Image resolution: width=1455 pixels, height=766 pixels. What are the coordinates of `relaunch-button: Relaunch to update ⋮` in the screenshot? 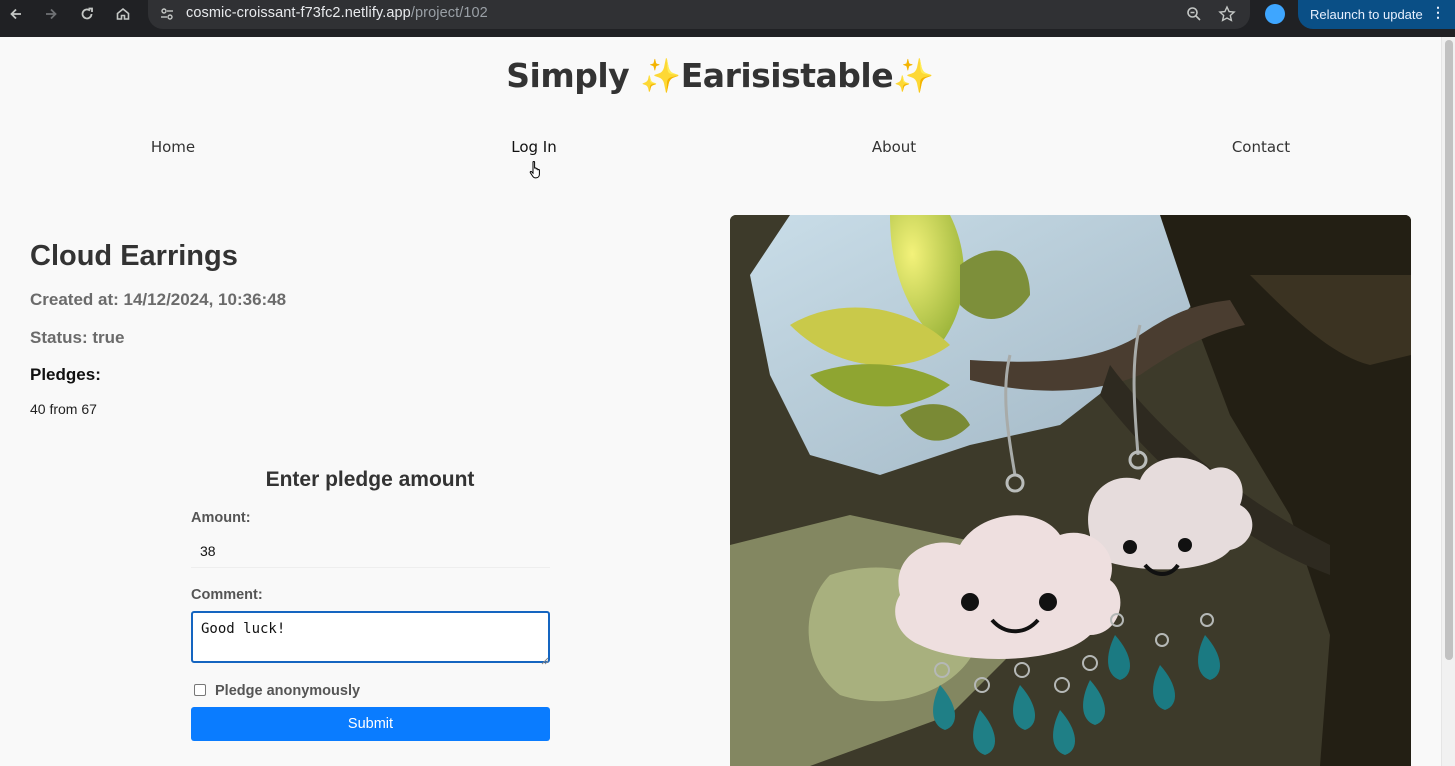 It's located at (1376, 14).